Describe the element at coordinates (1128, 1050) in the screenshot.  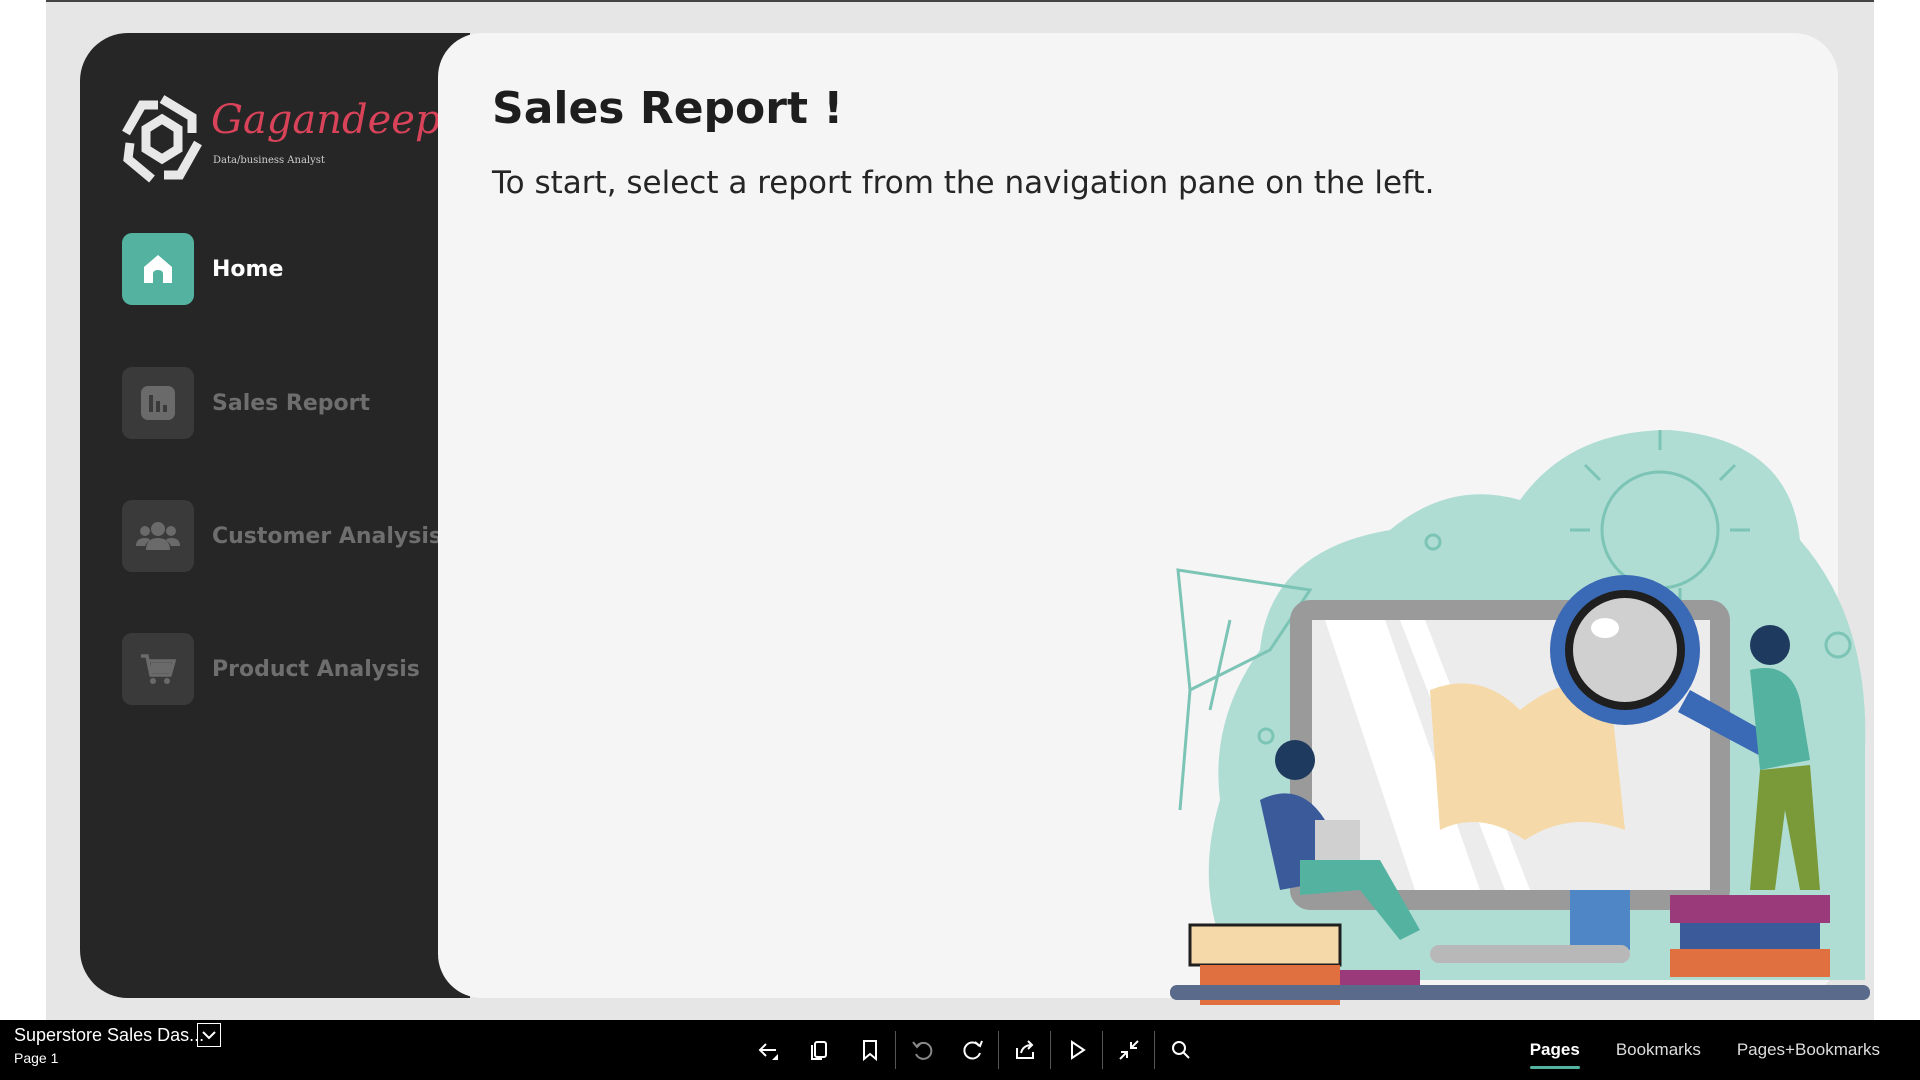
I see `collapse-icon` at that location.